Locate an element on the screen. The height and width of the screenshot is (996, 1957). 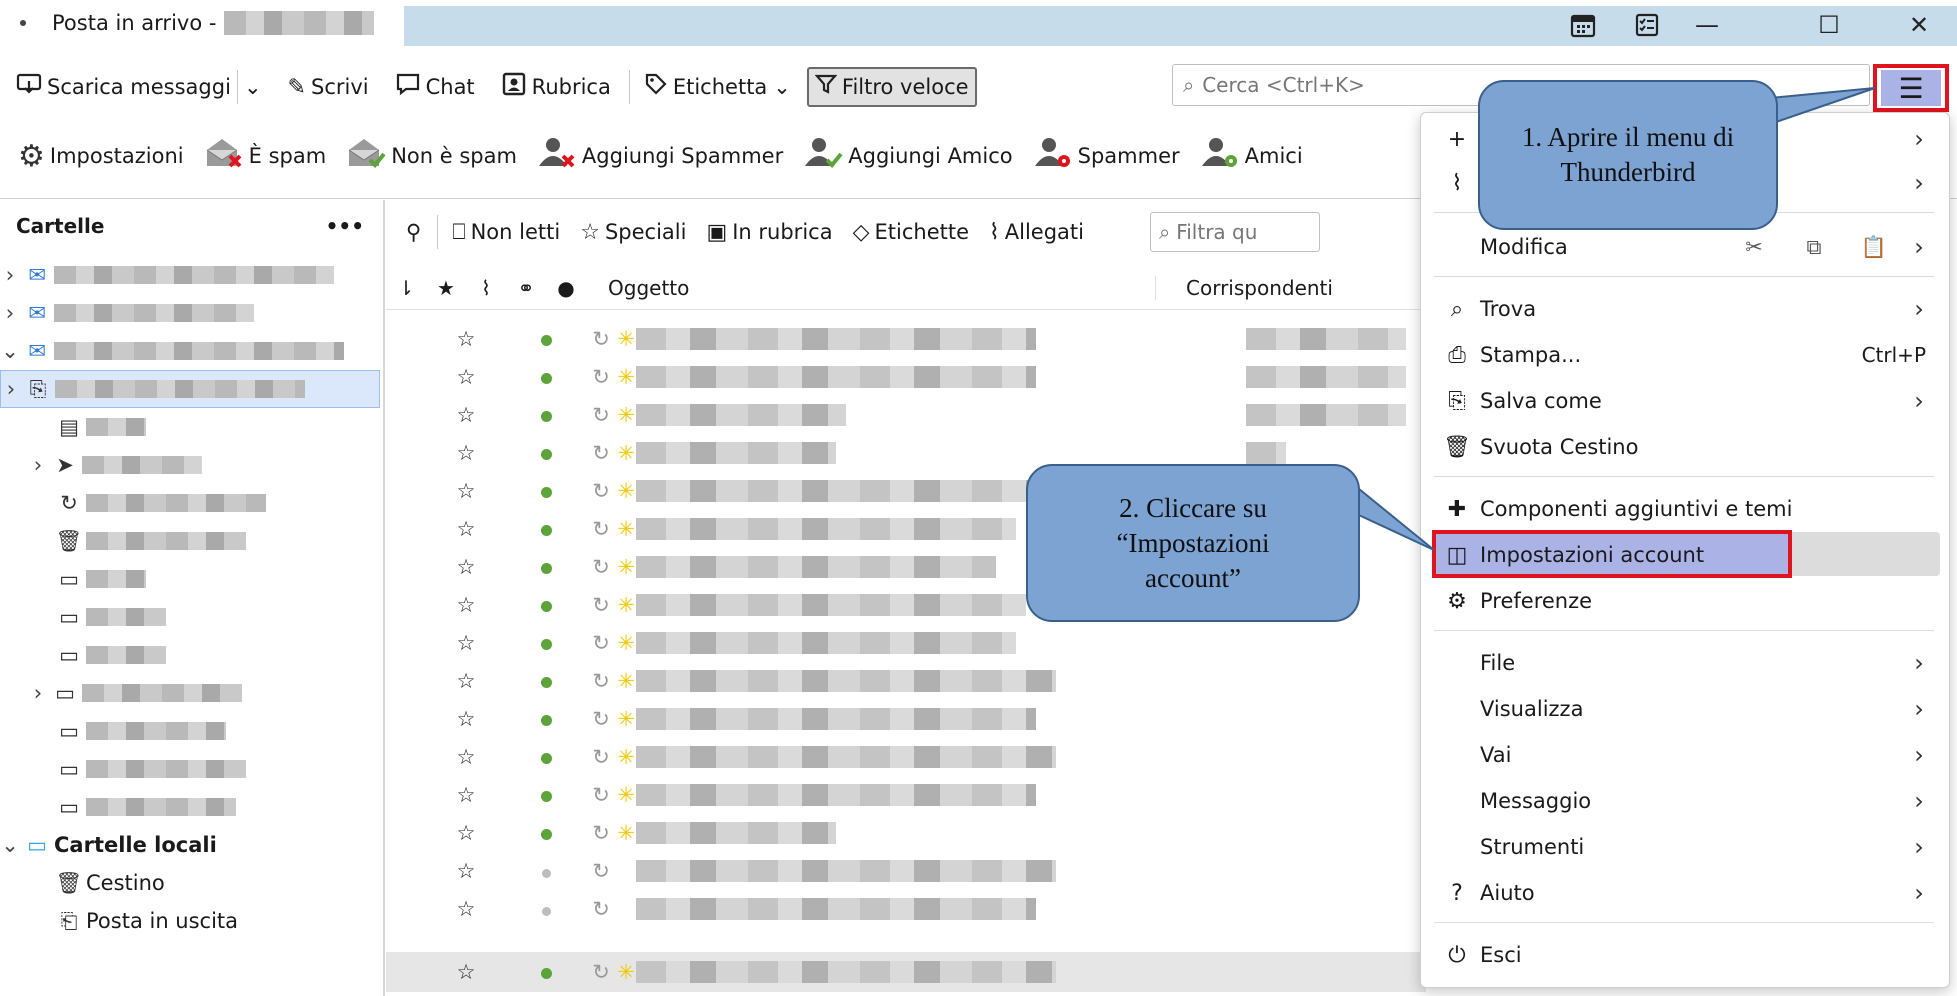
callout-1-line-2: Thunderbird is located at coordinates (1628, 172).